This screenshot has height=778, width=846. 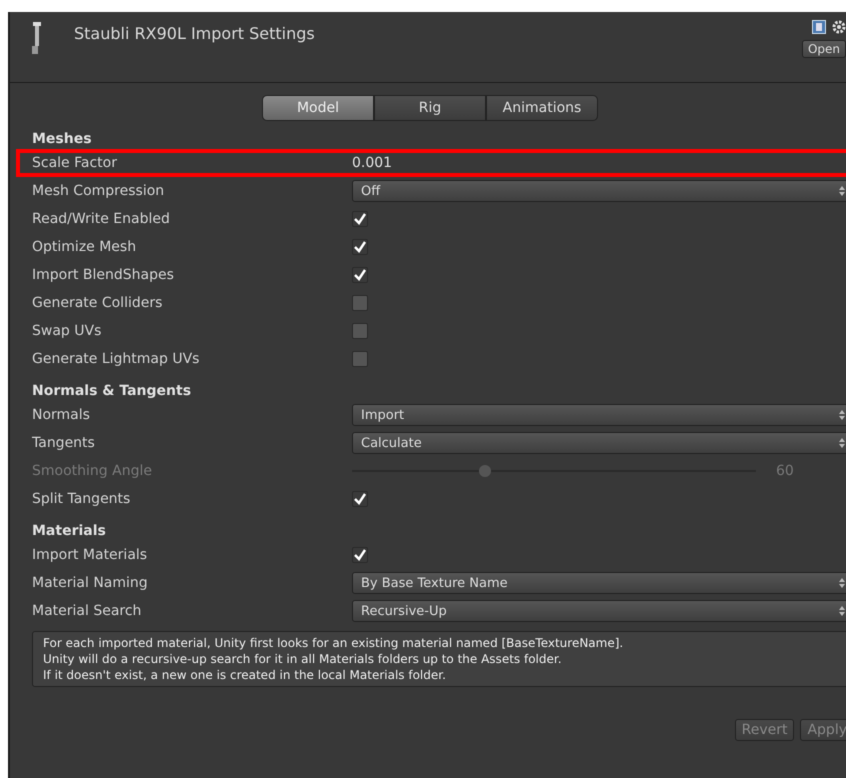 I want to click on help-icon, so click(x=819, y=27).